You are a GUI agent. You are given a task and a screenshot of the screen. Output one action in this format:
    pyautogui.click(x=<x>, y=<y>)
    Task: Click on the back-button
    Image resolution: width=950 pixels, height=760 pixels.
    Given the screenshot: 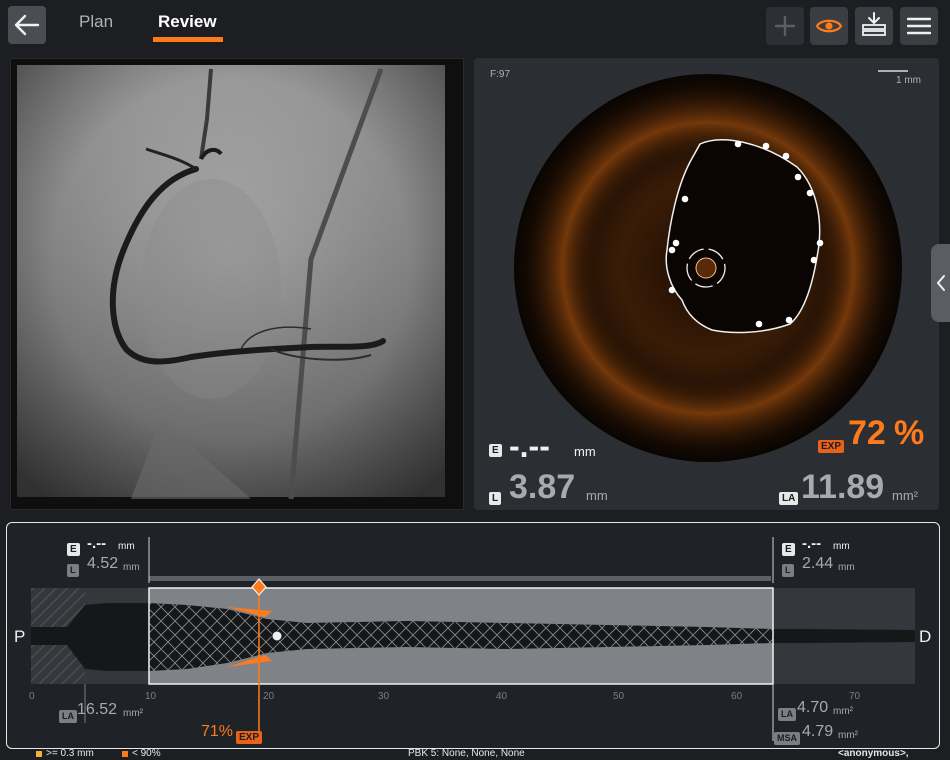 What is the action you would take?
    pyautogui.click(x=27, y=25)
    